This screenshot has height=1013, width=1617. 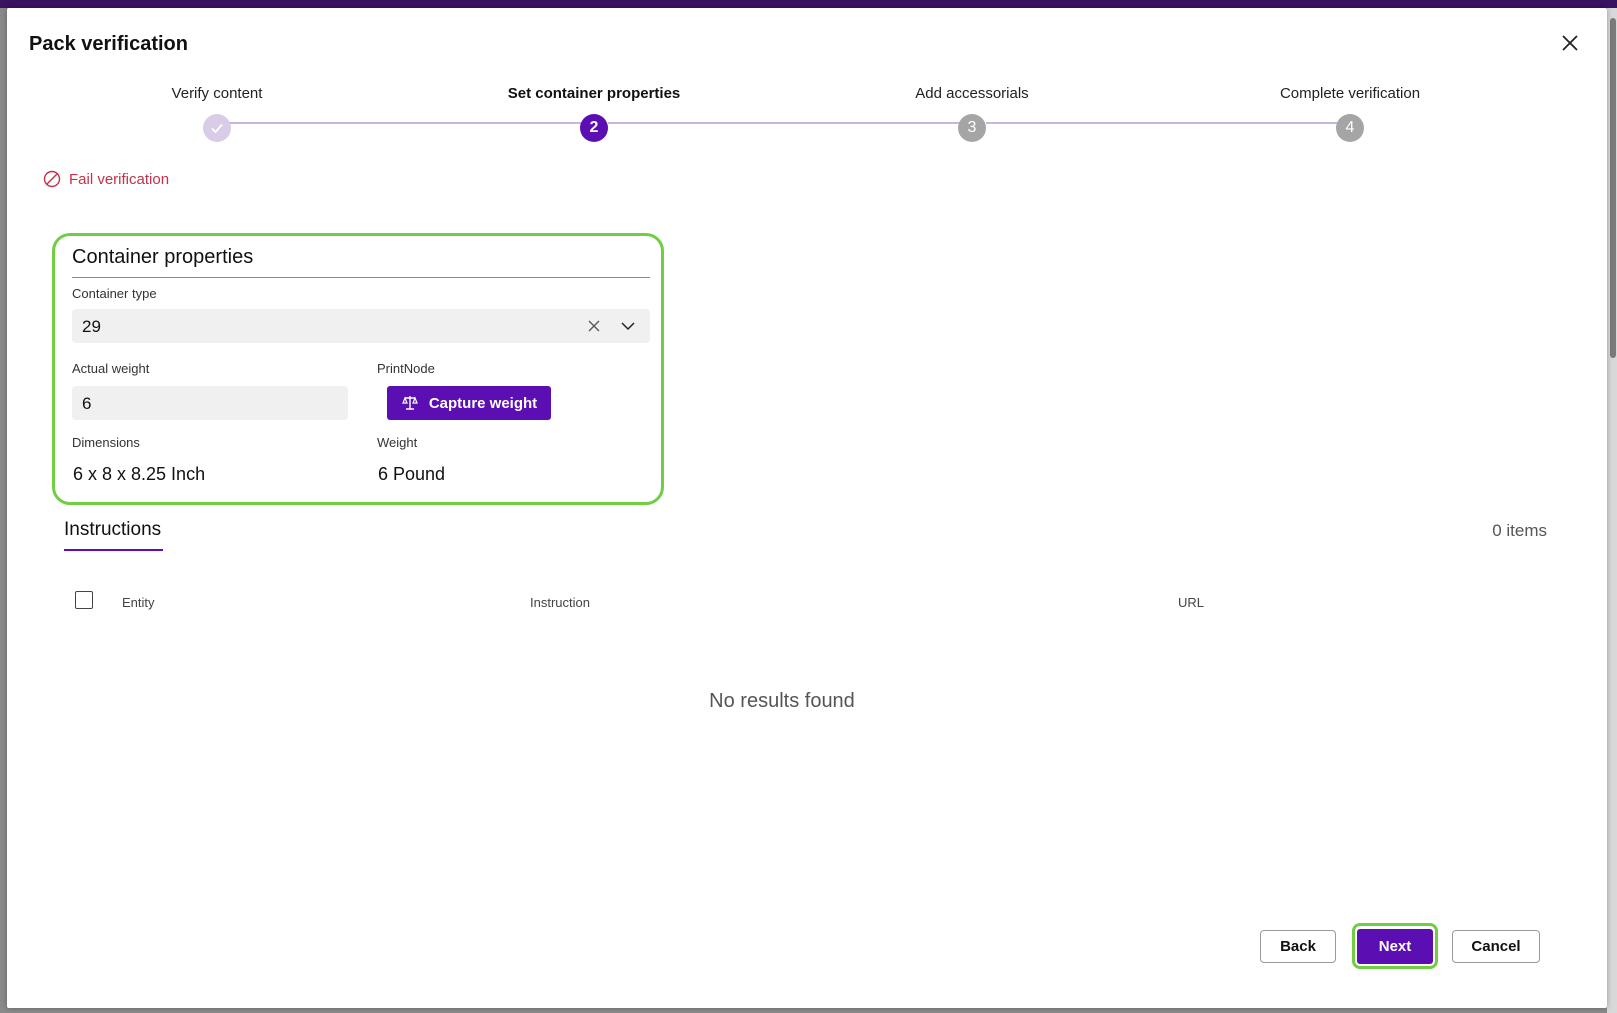 I want to click on scale-icon, so click(x=409, y=403).